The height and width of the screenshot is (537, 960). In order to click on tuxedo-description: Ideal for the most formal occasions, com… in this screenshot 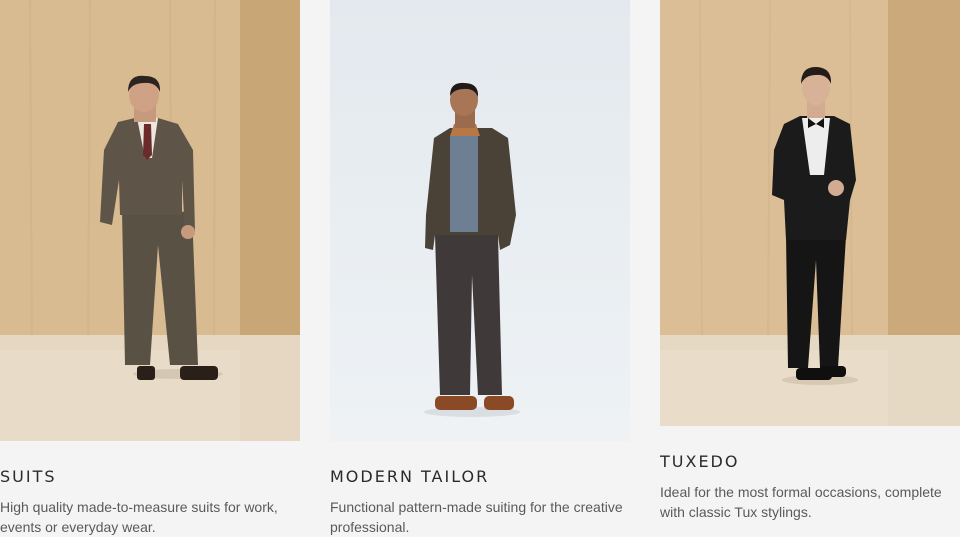, I will do `click(801, 502)`.